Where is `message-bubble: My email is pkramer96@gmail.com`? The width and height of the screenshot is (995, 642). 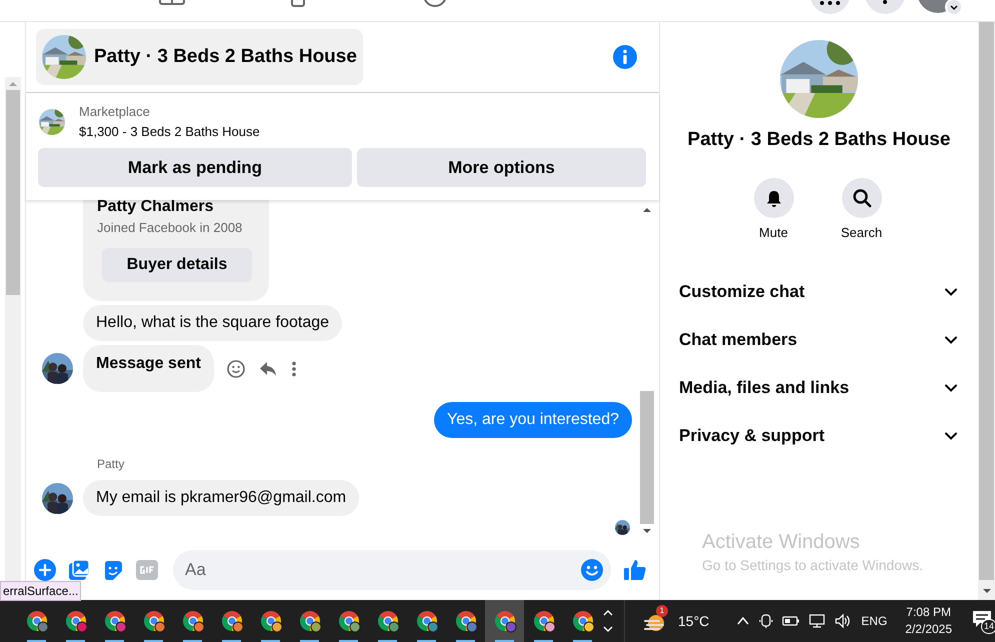
message-bubble: My email is pkramer96@gmail.com is located at coordinates (221, 498).